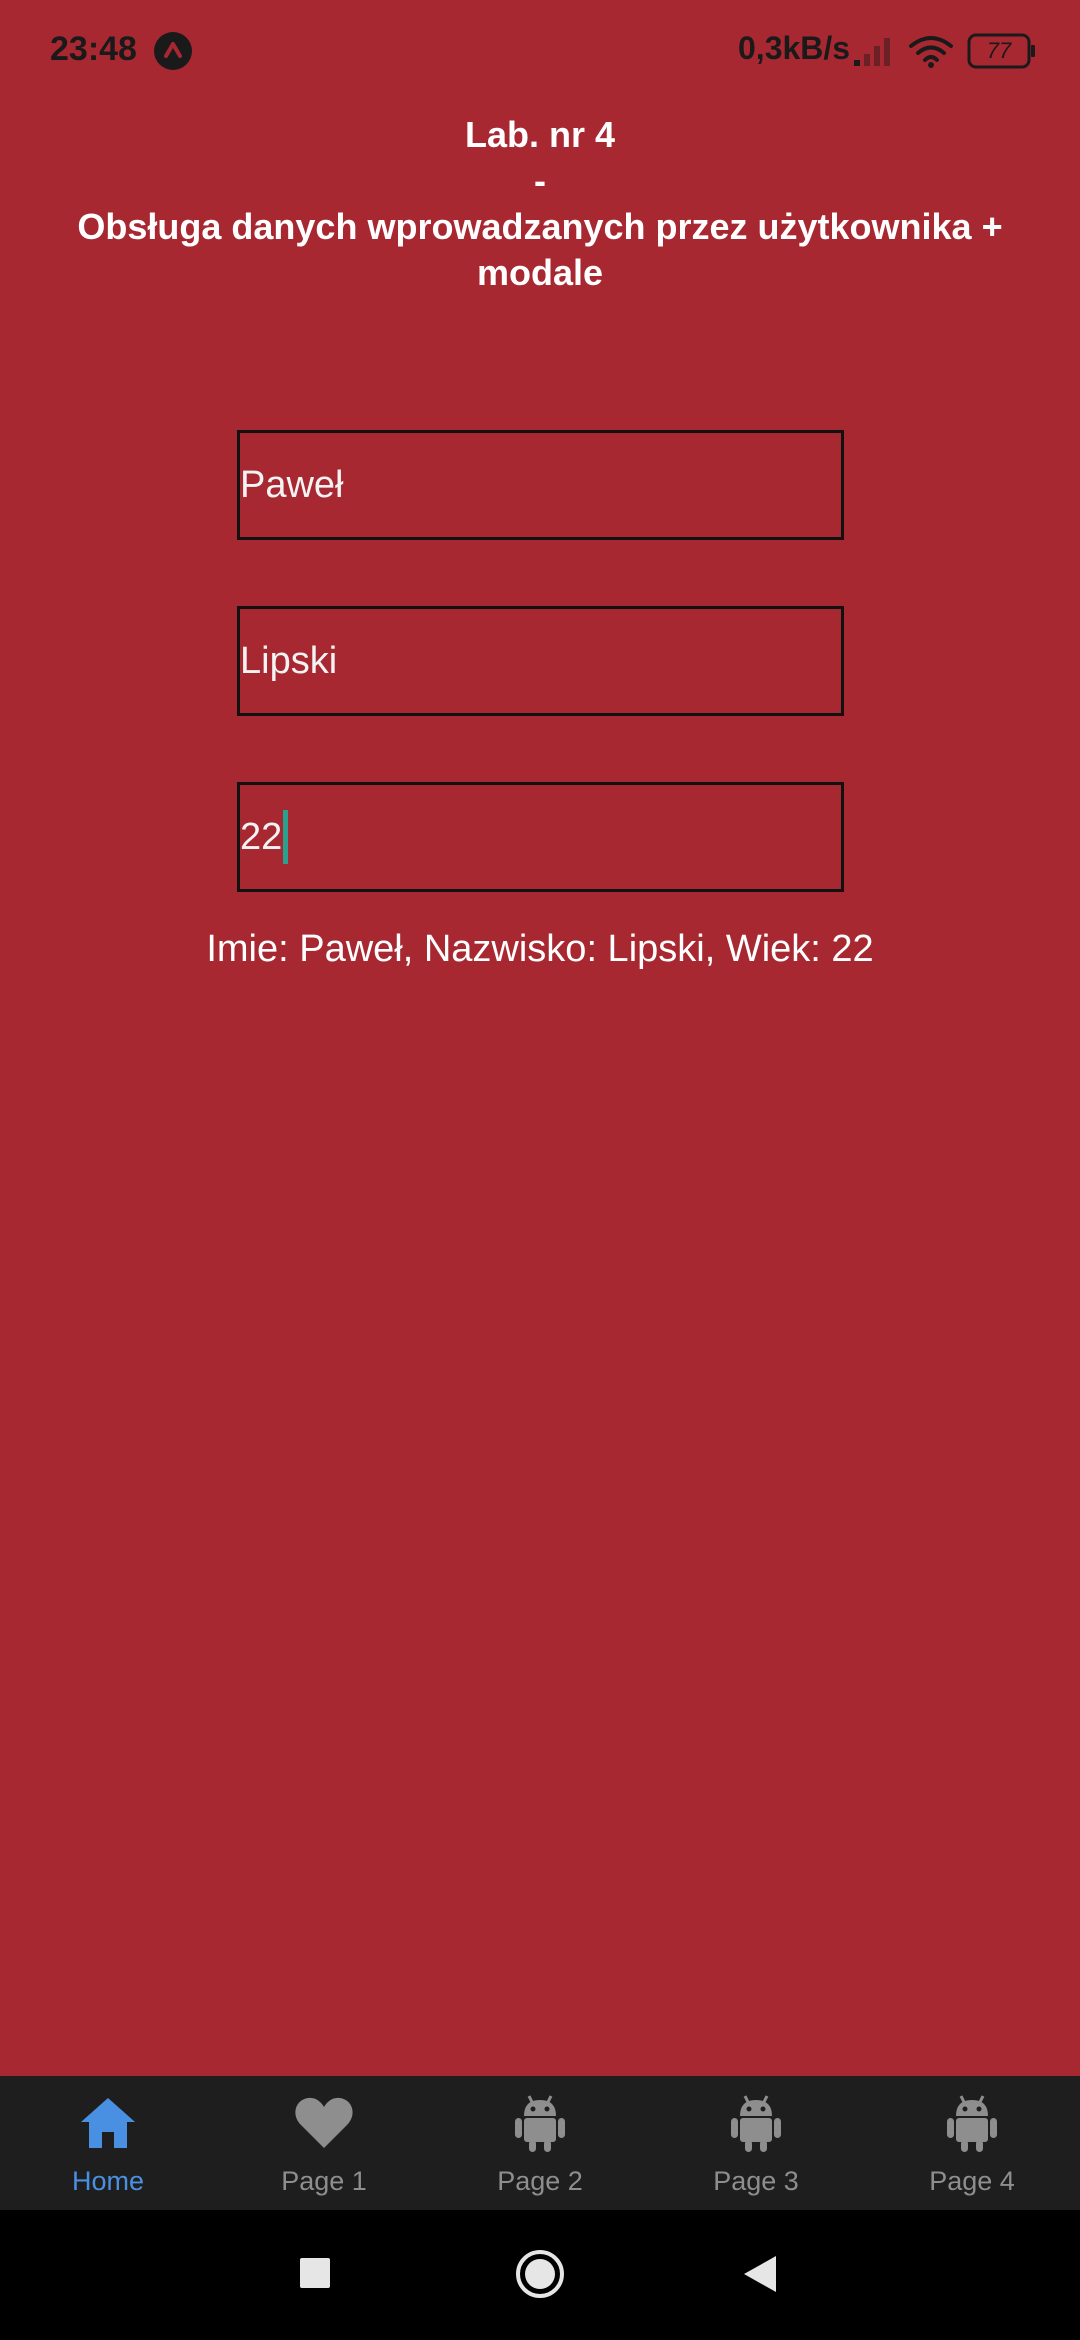 This screenshot has height=2340, width=1080. What do you see at coordinates (931, 53) in the screenshot?
I see `wifi-icon` at bounding box center [931, 53].